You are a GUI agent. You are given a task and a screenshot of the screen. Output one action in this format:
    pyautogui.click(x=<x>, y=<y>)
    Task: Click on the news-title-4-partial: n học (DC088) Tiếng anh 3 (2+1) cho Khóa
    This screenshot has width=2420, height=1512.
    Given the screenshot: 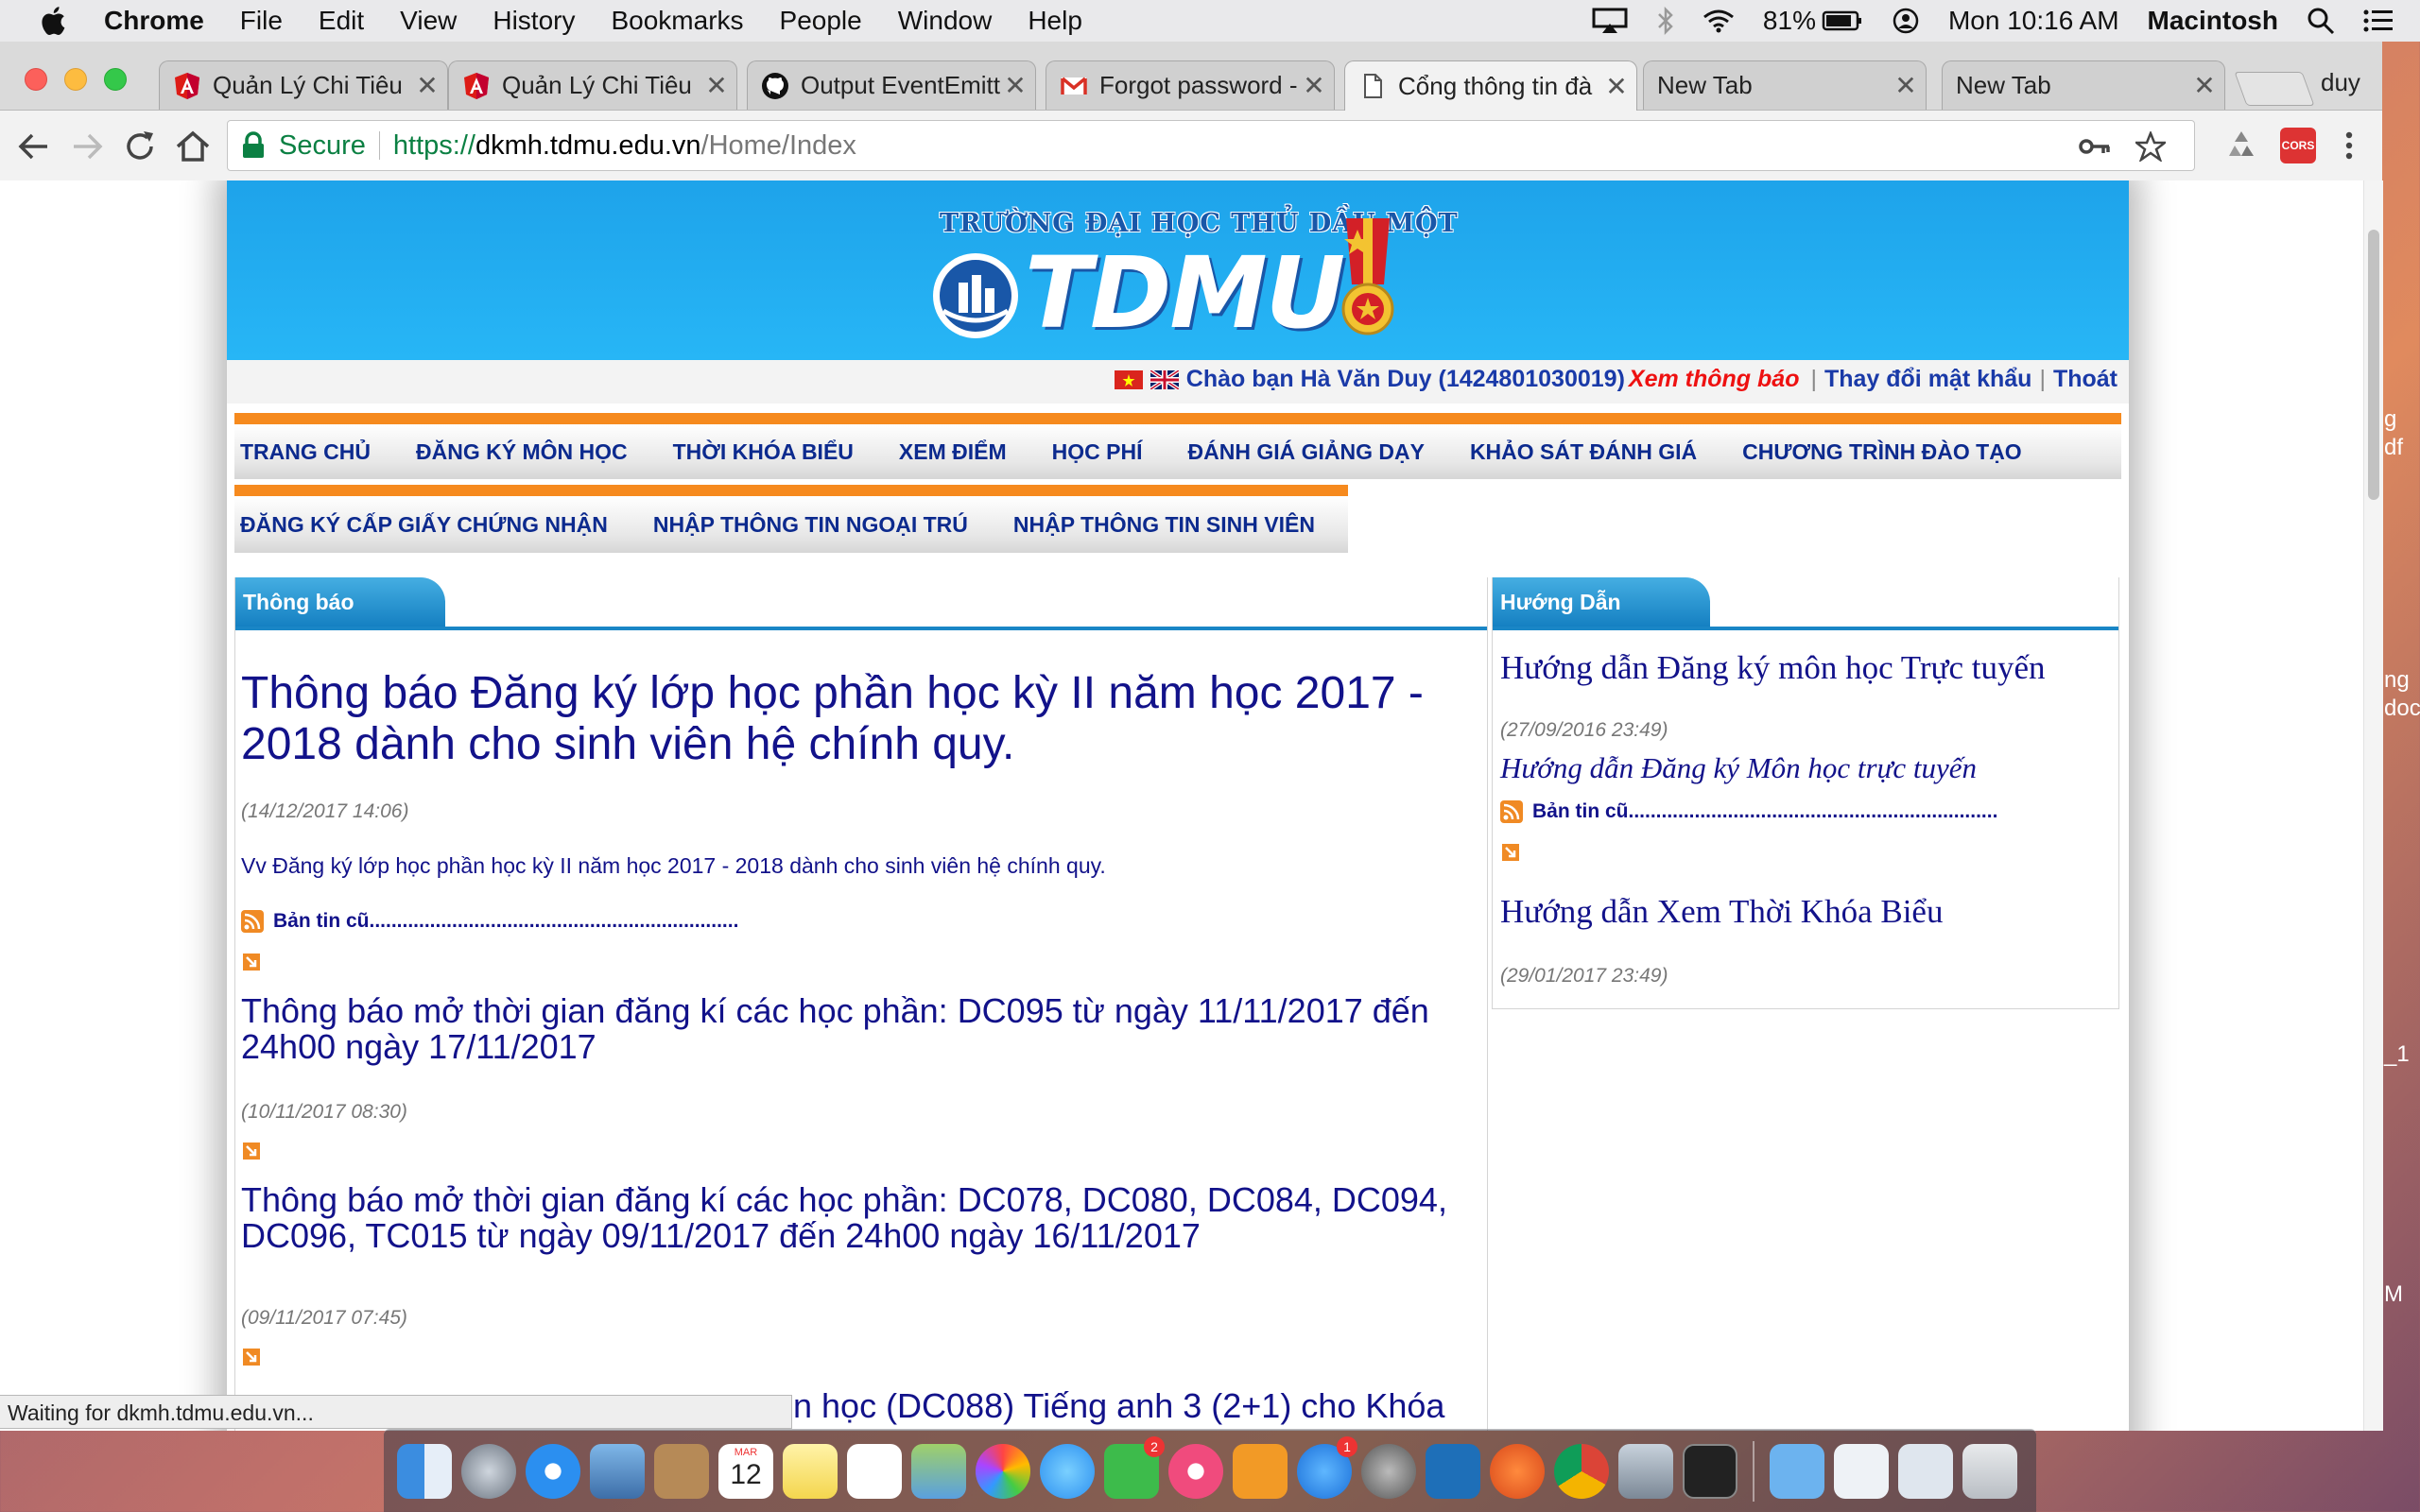 What is the action you would take?
    pyautogui.click(x=1133, y=1406)
    